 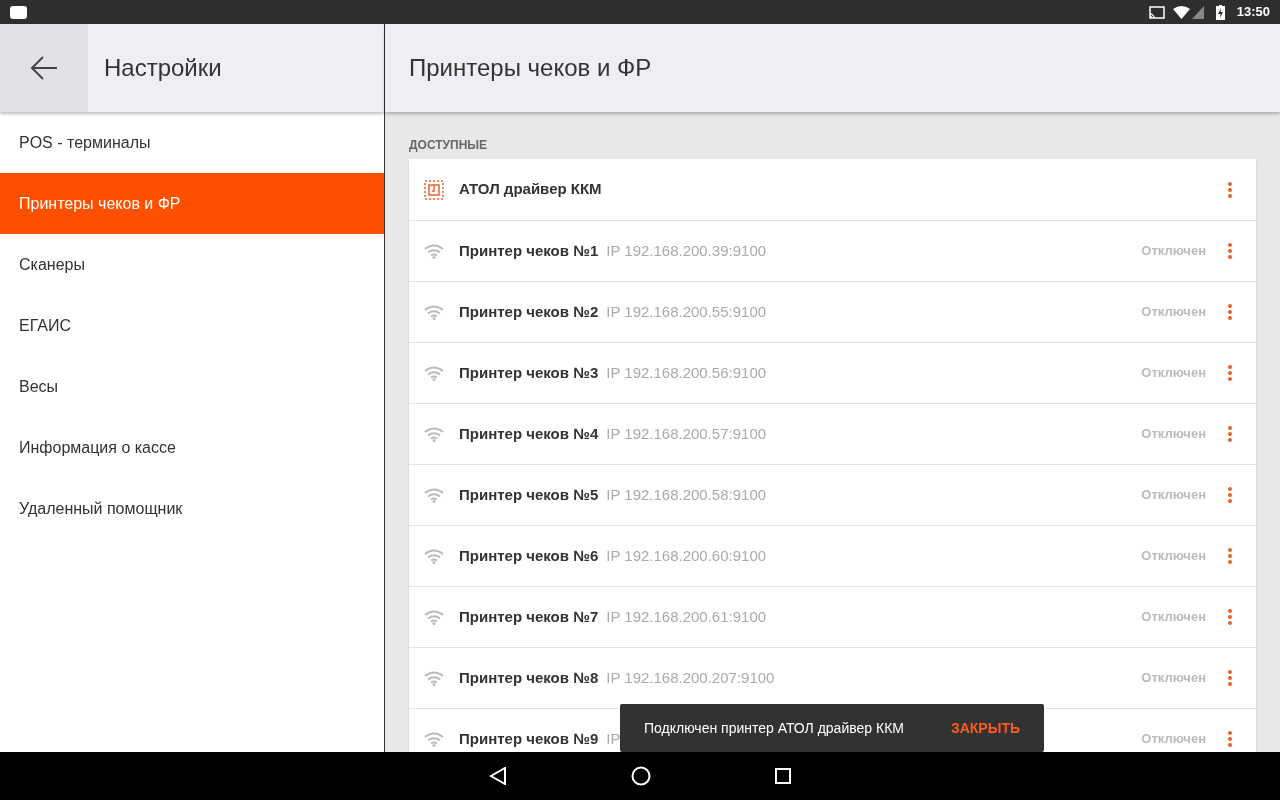 I want to click on device-address: IP 192.168.200.56:9100, so click(x=686, y=372).